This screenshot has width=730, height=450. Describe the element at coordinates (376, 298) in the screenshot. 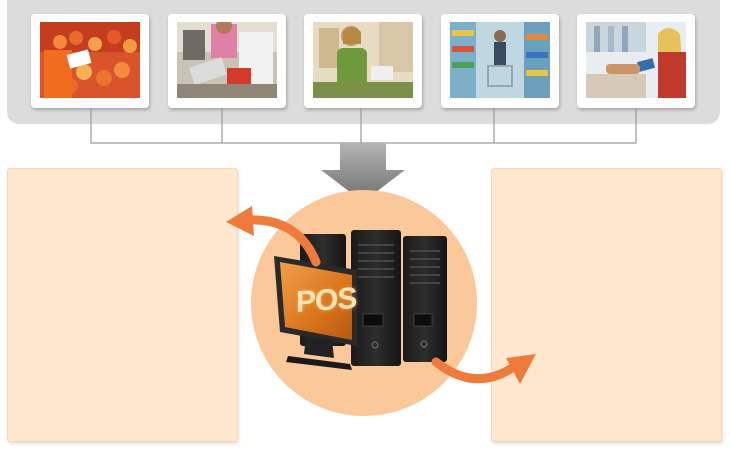

I see `server-tower-middle` at that location.